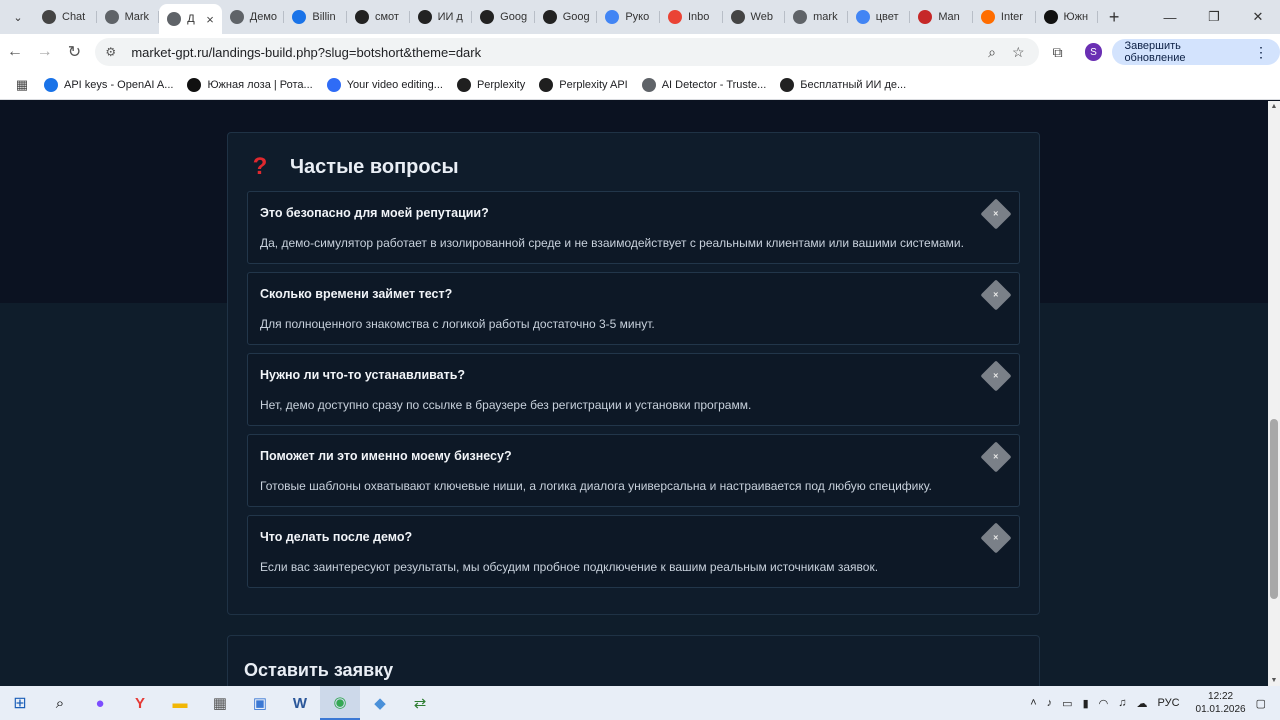 The image size is (1280, 720). What do you see at coordinates (1258, 17) in the screenshot?
I see `close-window-icon: ✕` at bounding box center [1258, 17].